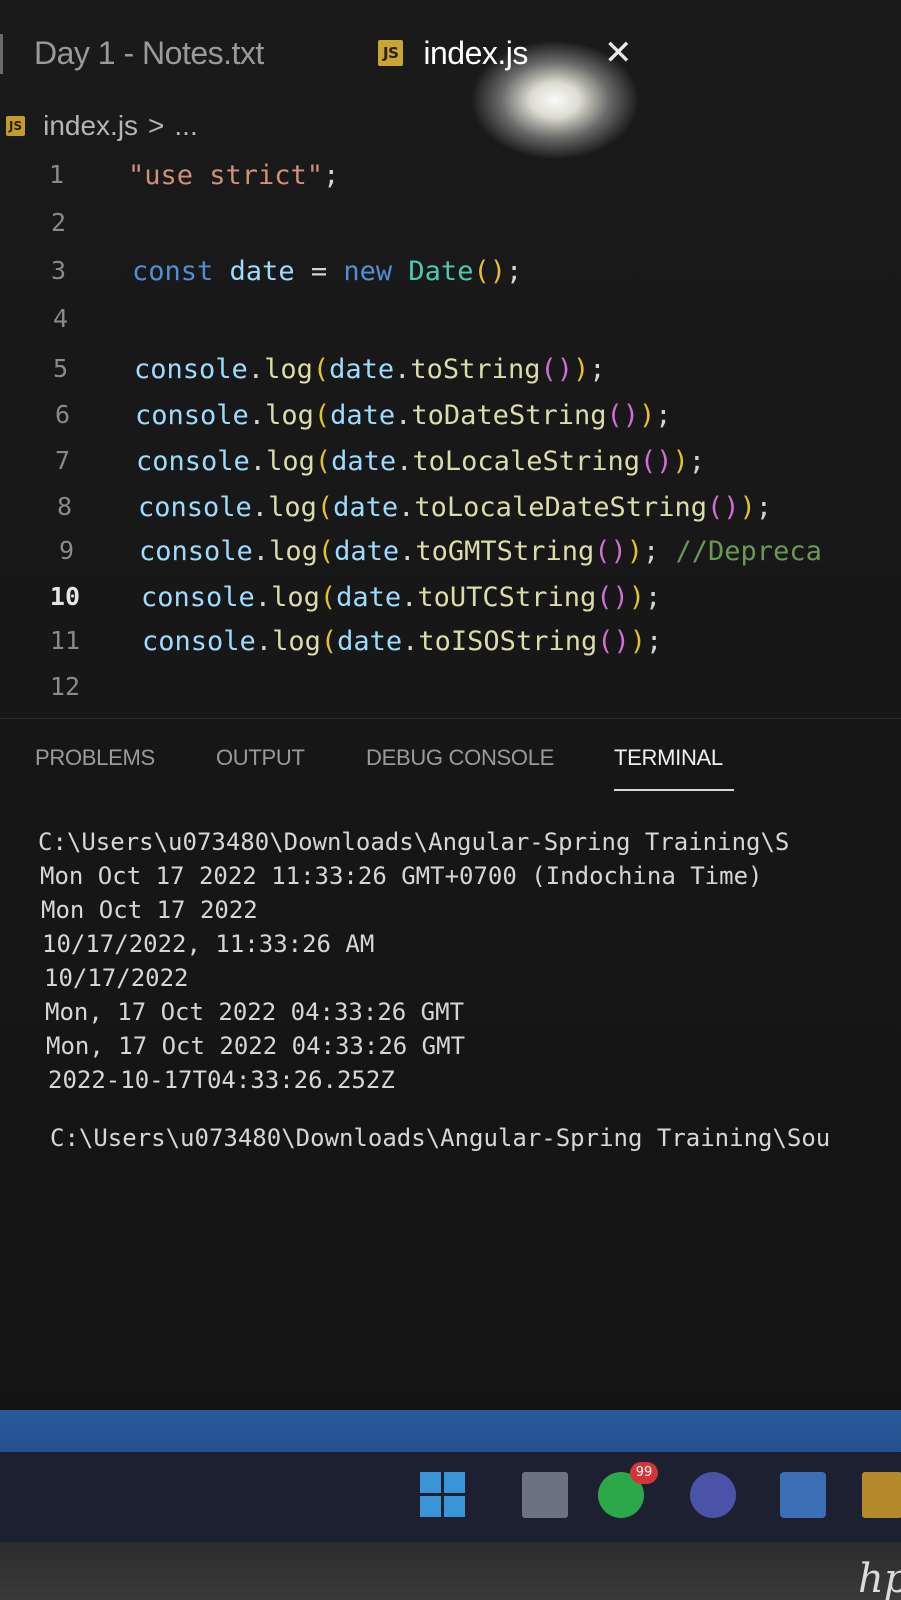 The height and width of the screenshot is (1600, 901). I want to click on tab-index-js: JS index.js, so click(453, 53).